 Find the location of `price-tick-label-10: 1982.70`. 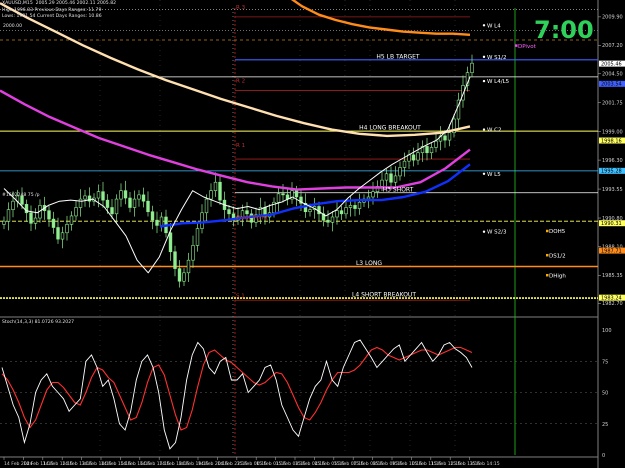

price-tick-label-10: 1982.70 is located at coordinates (612, 304).